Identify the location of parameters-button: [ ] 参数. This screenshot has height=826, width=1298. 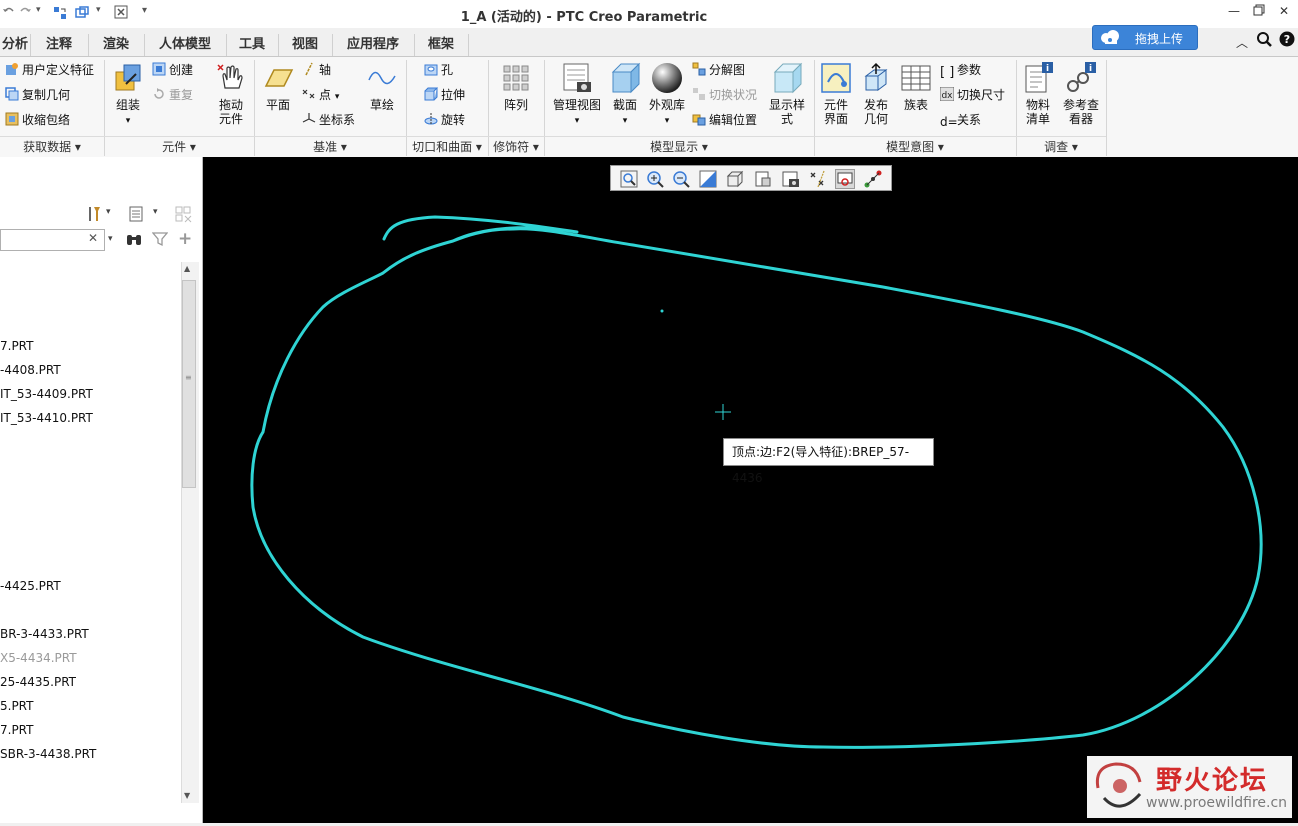
(960, 70).